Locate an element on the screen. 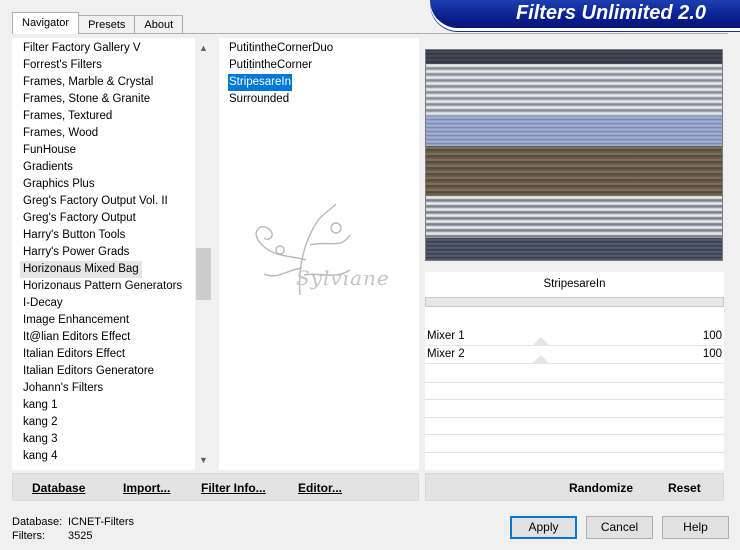  list-item: I-Decay is located at coordinates (43, 303).